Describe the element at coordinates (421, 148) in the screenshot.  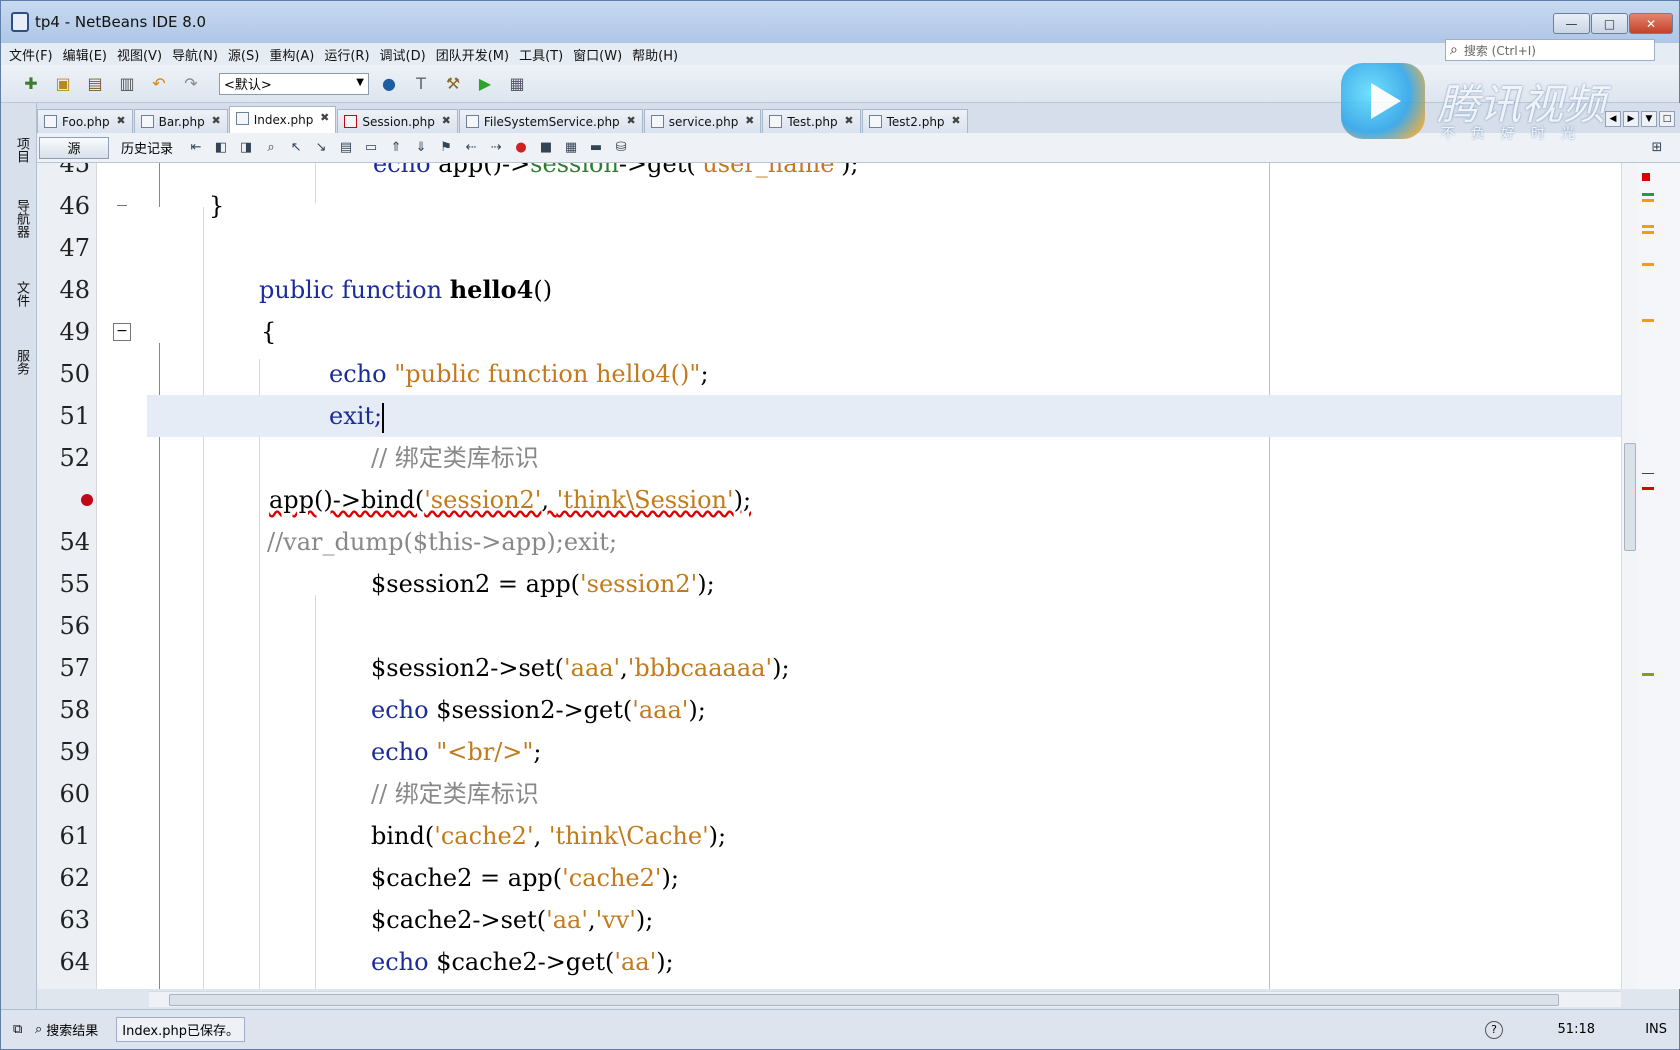
I see `next-bookmark-icon: ⇓` at that location.